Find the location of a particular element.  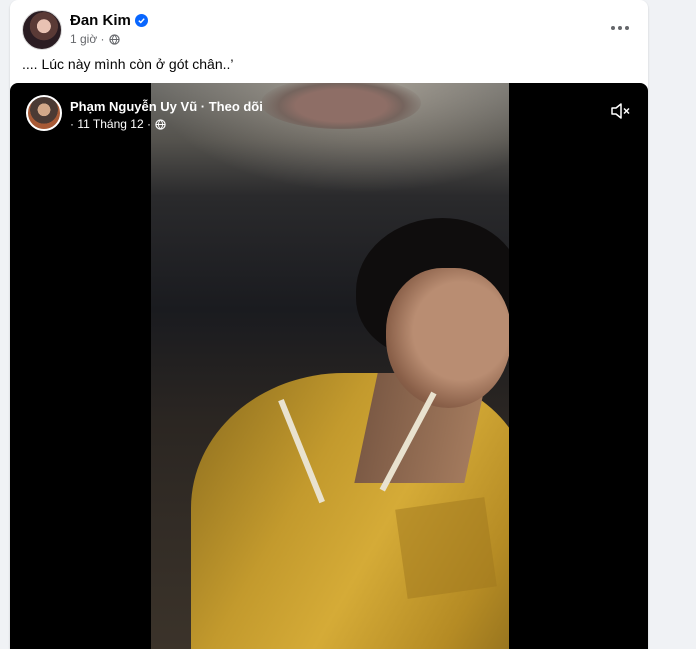

author-name: Đan Kim is located at coordinates (100, 20).